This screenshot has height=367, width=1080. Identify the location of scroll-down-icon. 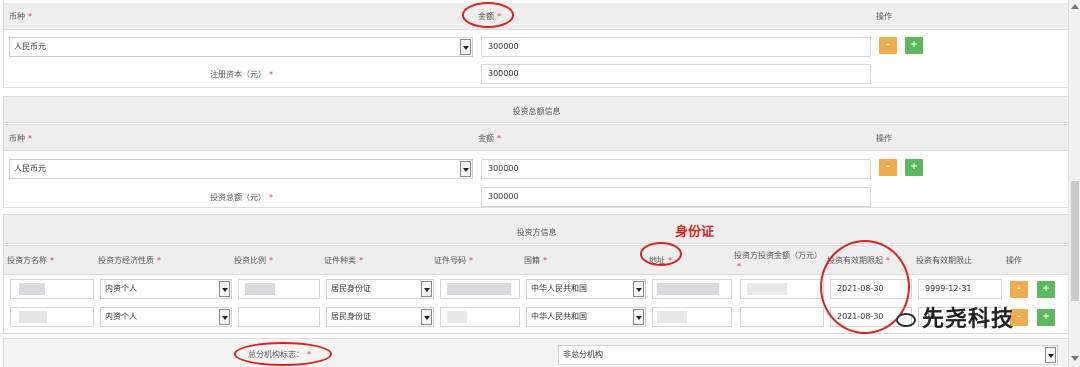
(1075, 358).